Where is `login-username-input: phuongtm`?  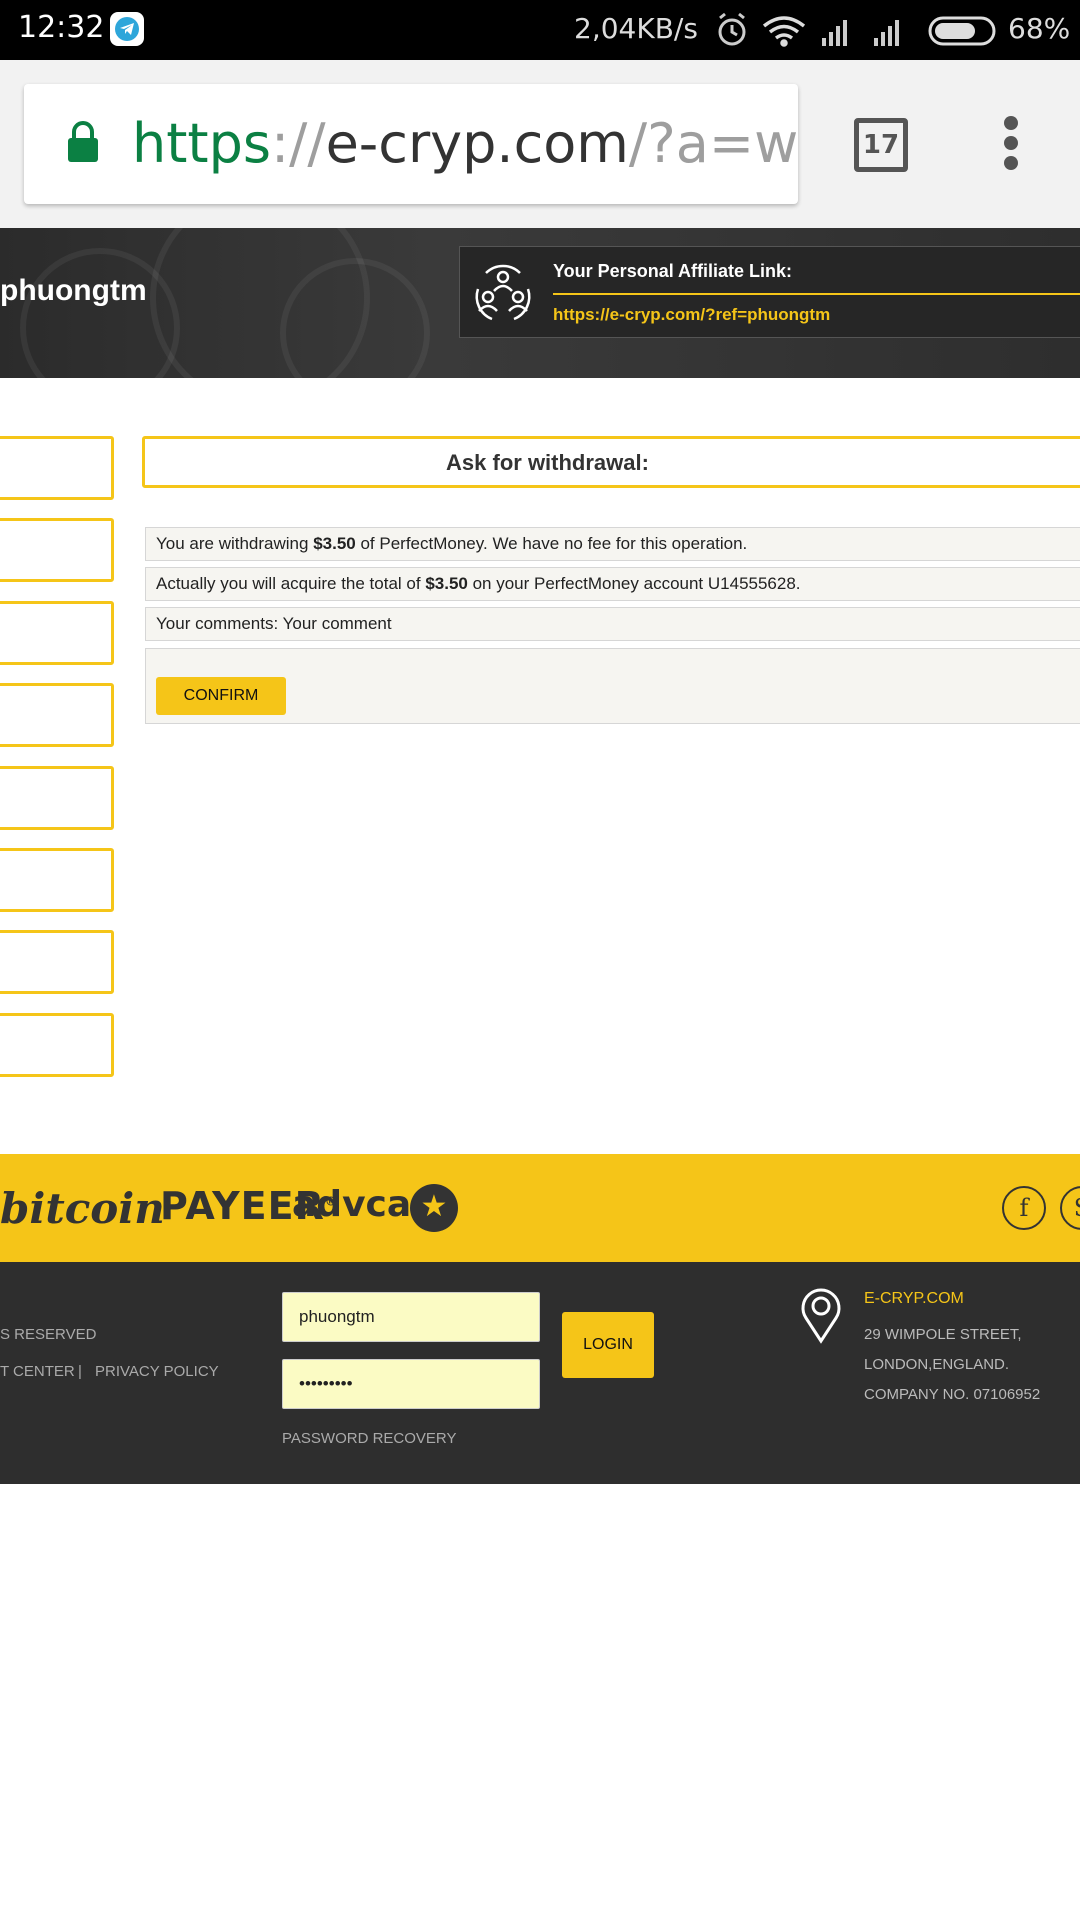 login-username-input: phuongtm is located at coordinates (411, 1317).